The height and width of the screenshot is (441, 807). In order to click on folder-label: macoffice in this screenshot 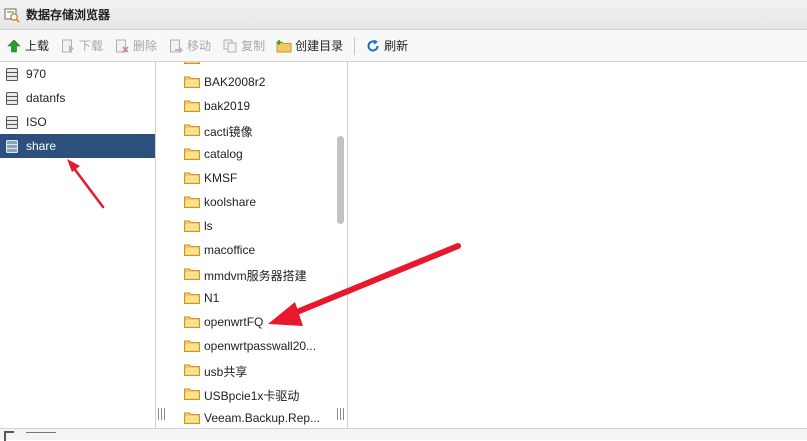, I will do `click(230, 250)`.